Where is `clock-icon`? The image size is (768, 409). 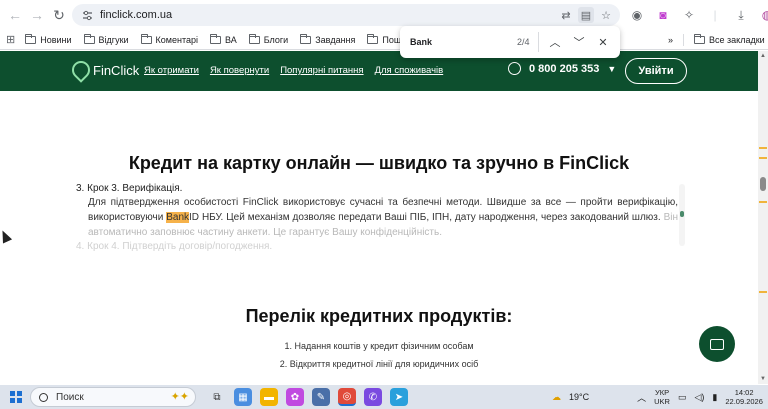 clock-icon is located at coordinates (514, 68).